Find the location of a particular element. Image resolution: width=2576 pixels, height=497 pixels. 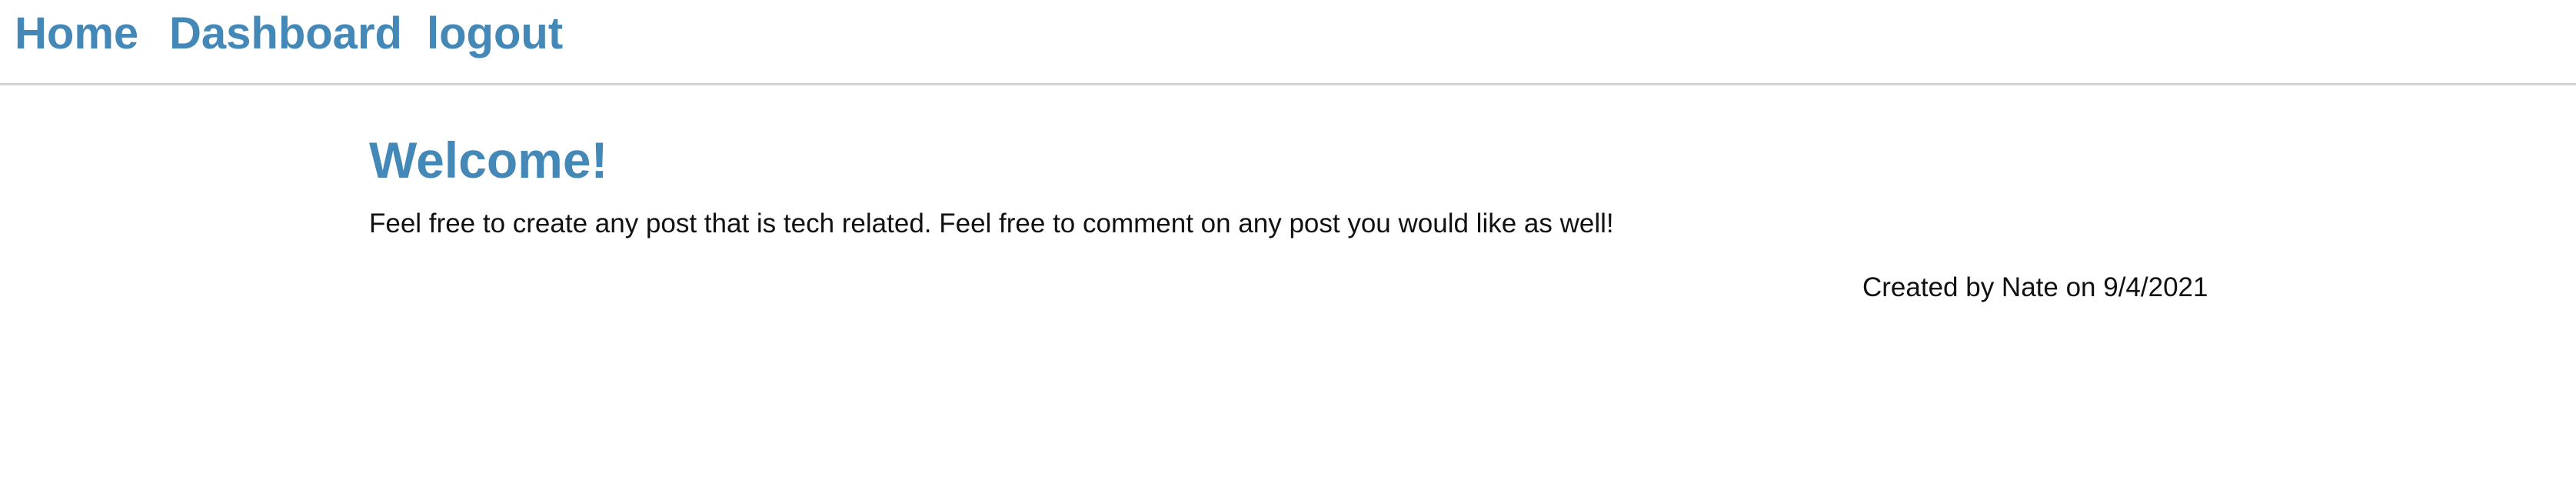

nav-link-home: Home is located at coordinates (76, 33).